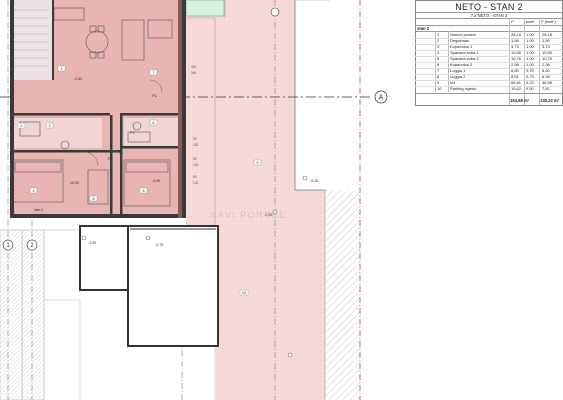  Describe the element at coordinates (516, 88) in the screenshot. I see `row-area: 15,62` at that location.